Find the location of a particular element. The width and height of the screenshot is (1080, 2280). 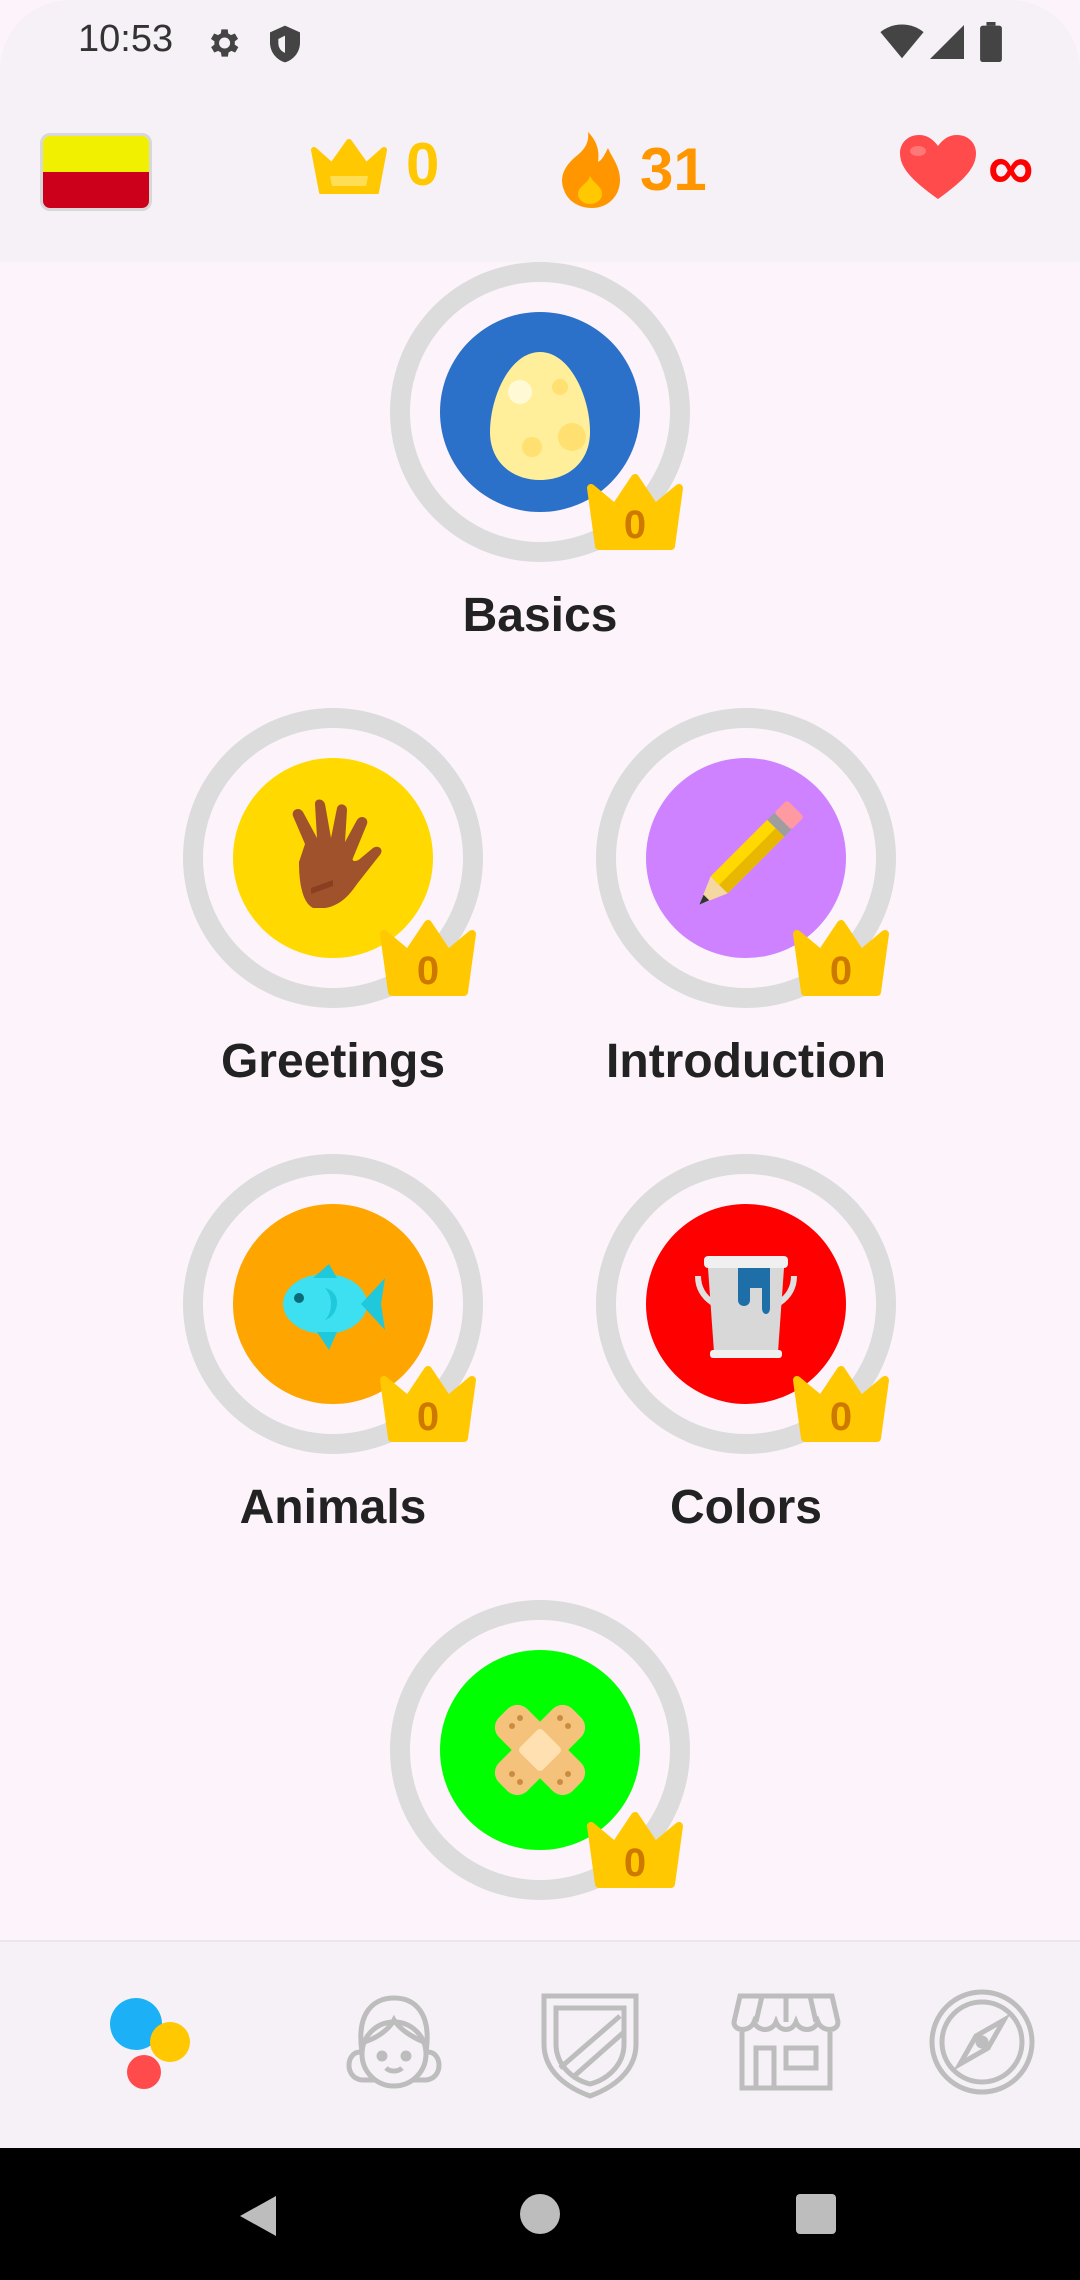

wifi-icon is located at coordinates (902, 41).